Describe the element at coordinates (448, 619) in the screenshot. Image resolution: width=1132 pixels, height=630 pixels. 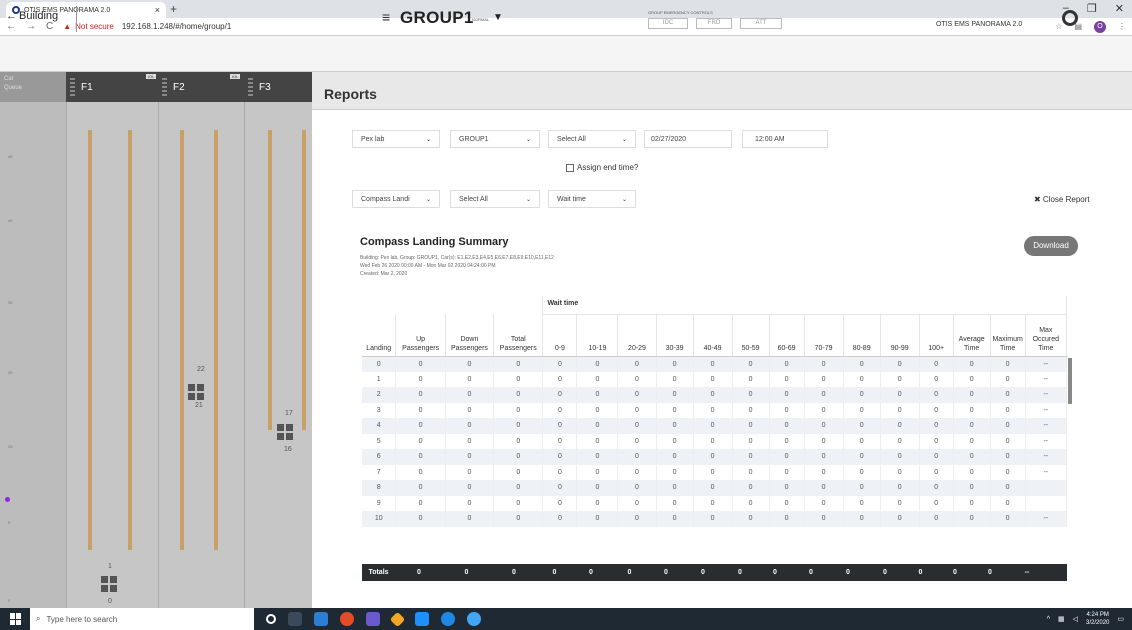
I see `edge-icon` at that location.